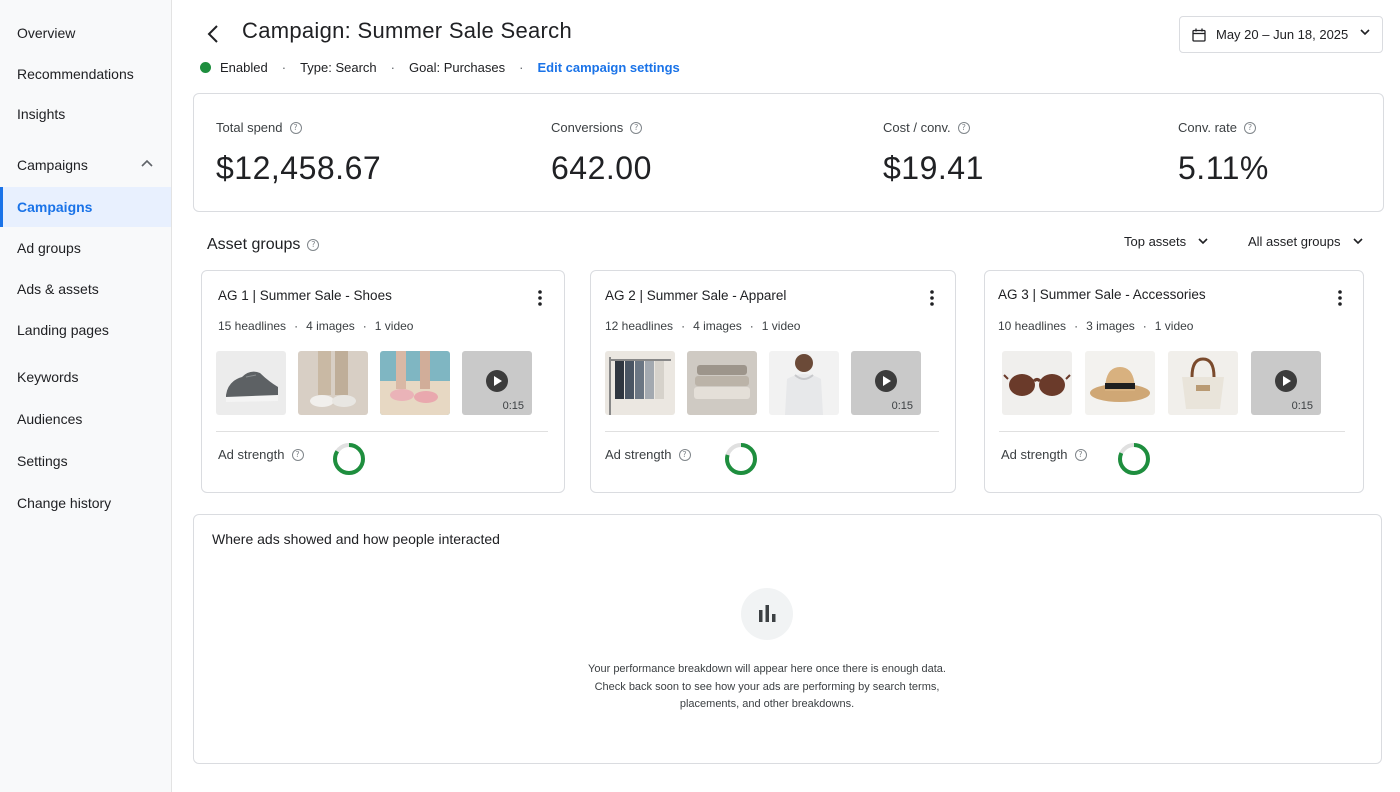  Describe the element at coordinates (263, 245) in the screenshot. I see `asset-groups-heading: Asset groups ?` at that location.